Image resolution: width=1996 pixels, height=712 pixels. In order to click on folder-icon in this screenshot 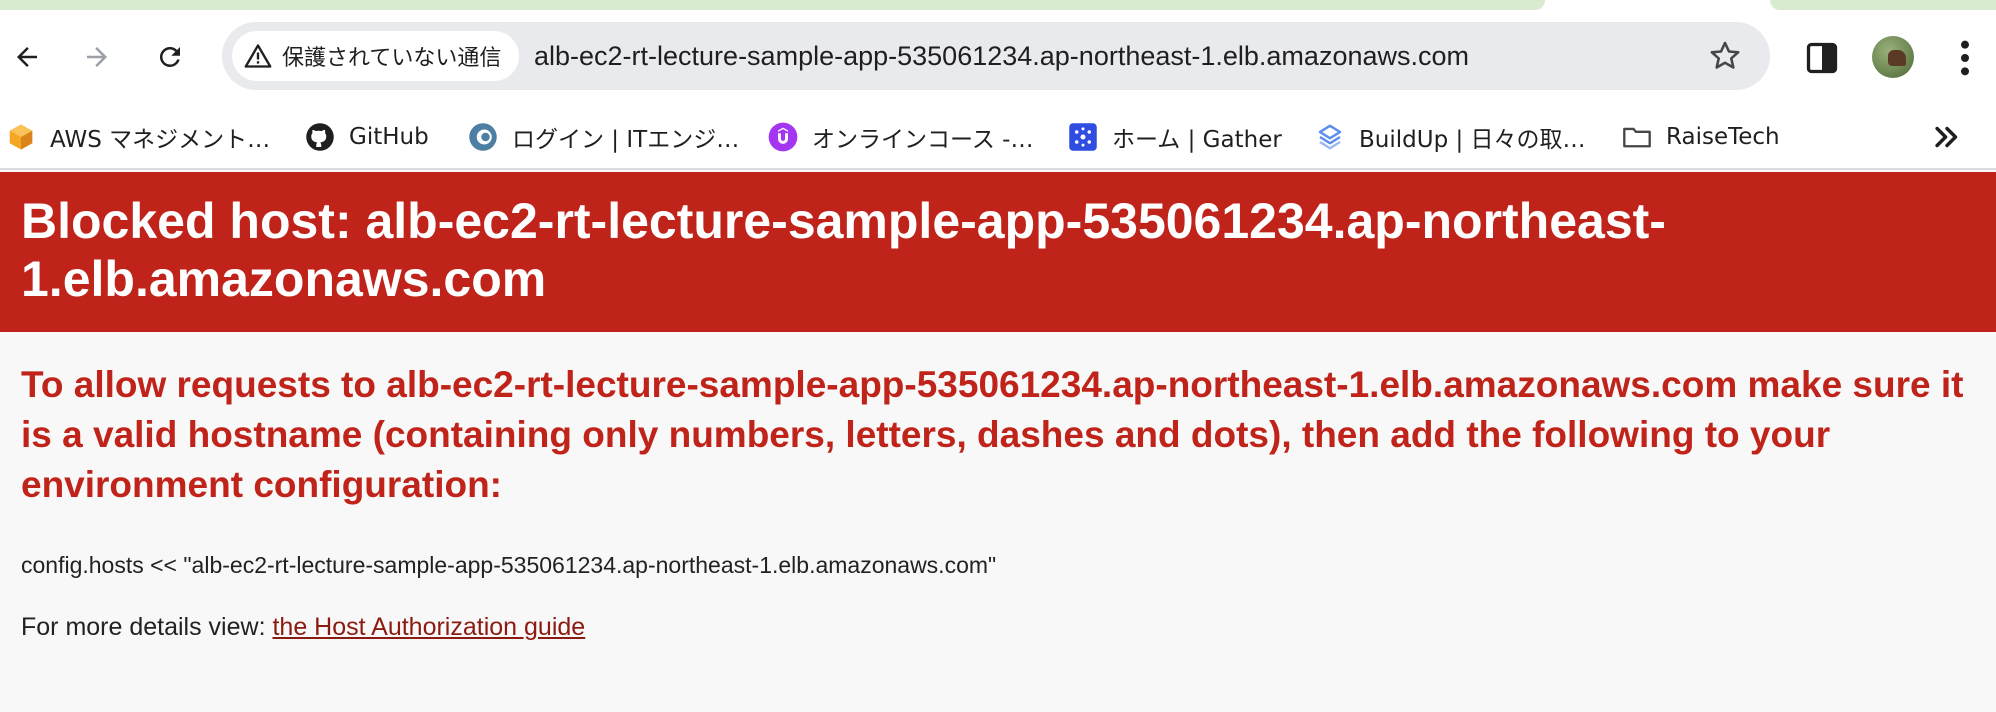, I will do `click(1637, 137)`.